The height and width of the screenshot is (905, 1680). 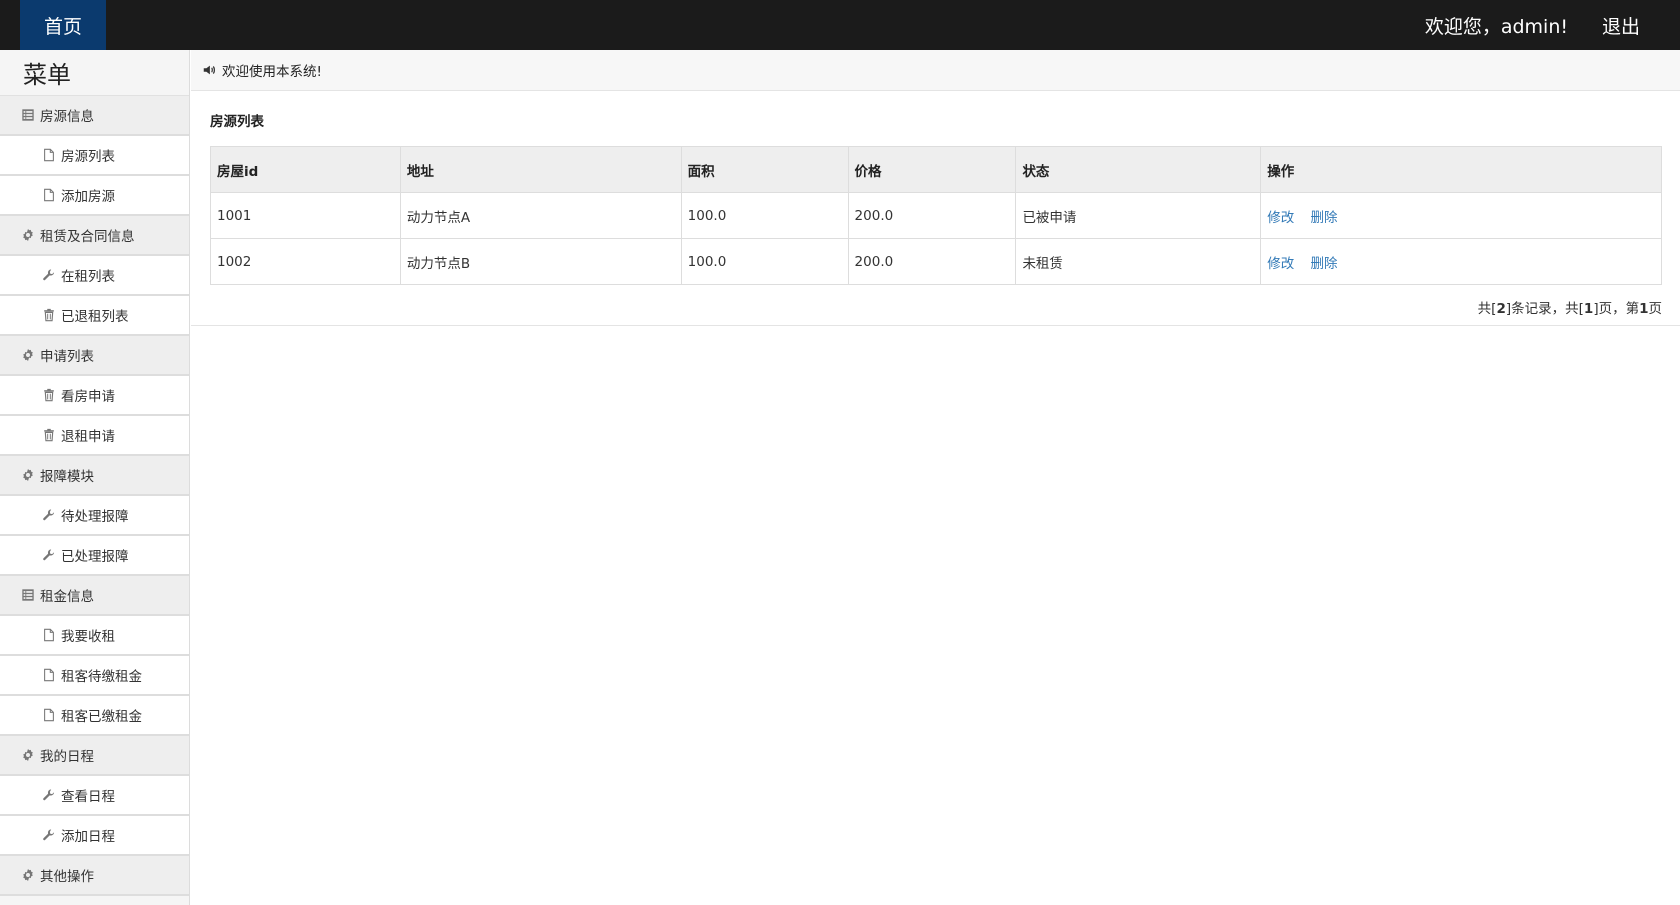 I want to click on sidebar-item-label: 房源列表, so click(x=88, y=157).